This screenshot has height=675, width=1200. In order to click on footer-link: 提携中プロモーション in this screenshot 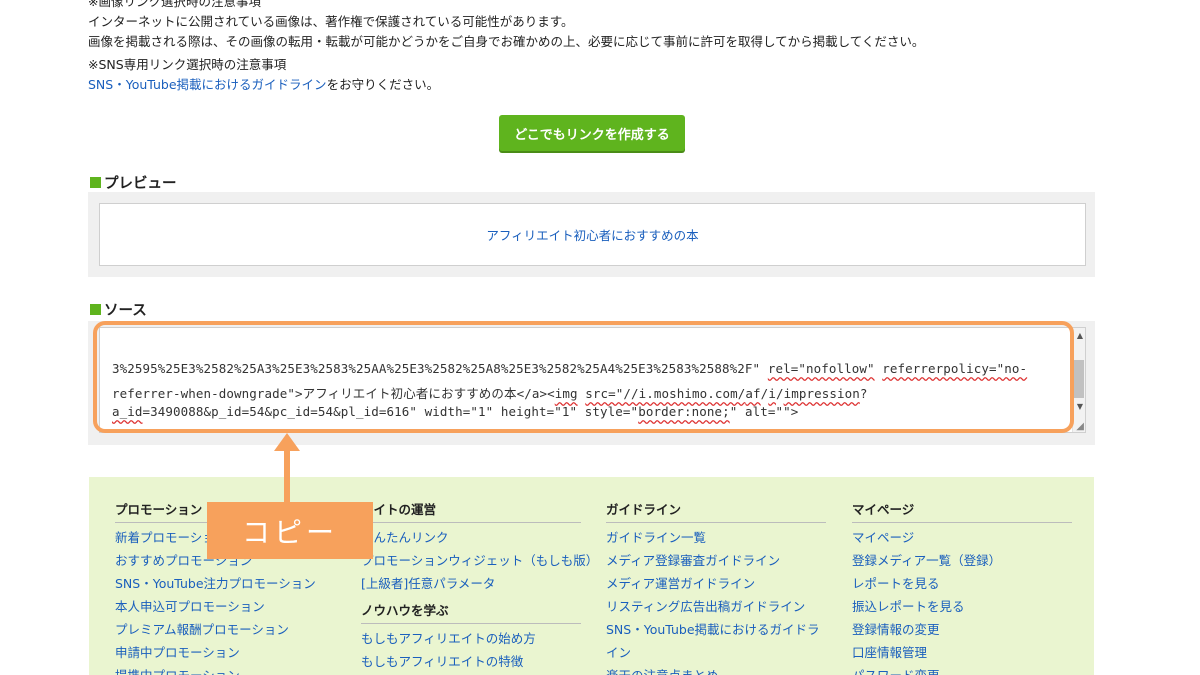, I will do `click(225, 669)`.